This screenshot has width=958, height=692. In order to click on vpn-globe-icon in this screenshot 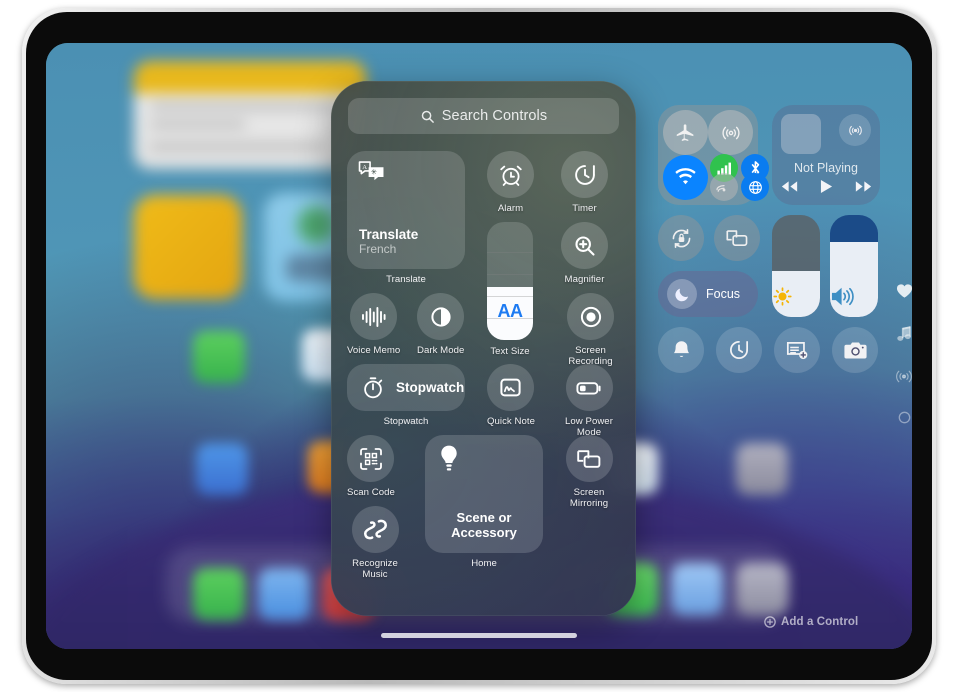, I will do `click(755, 187)`.